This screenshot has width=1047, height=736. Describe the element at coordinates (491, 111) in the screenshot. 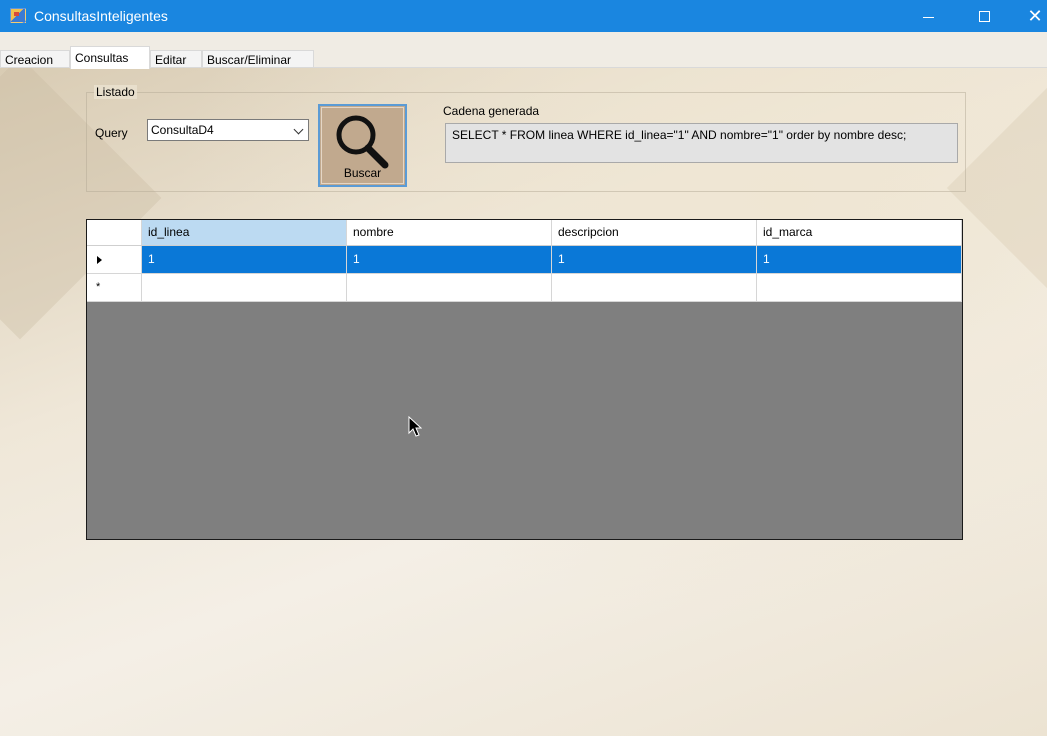

I see `cadena-label: Cadena generada` at that location.